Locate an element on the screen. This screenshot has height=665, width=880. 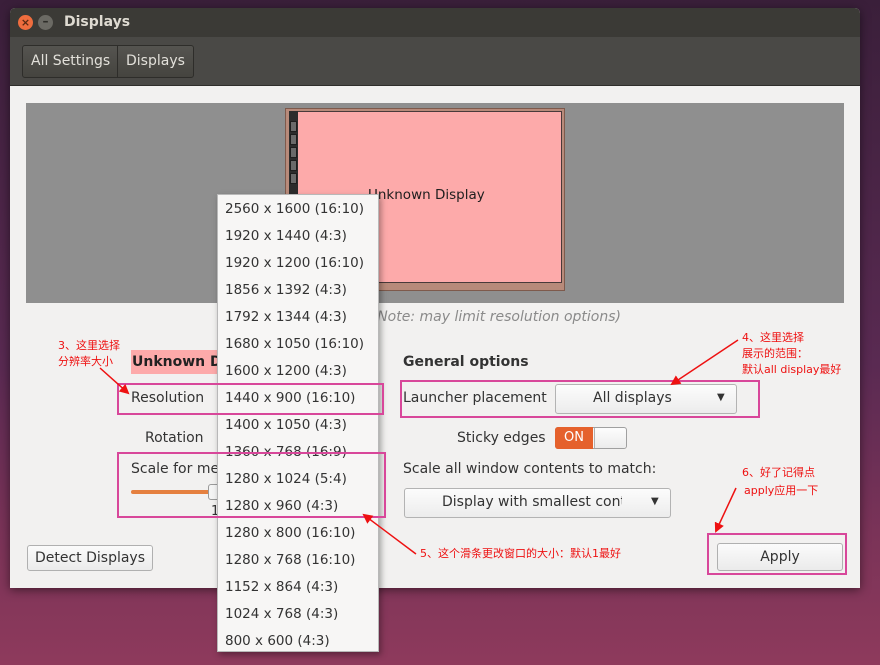
scale-all-value: Display with smallest cont is located at coordinates (532, 502).